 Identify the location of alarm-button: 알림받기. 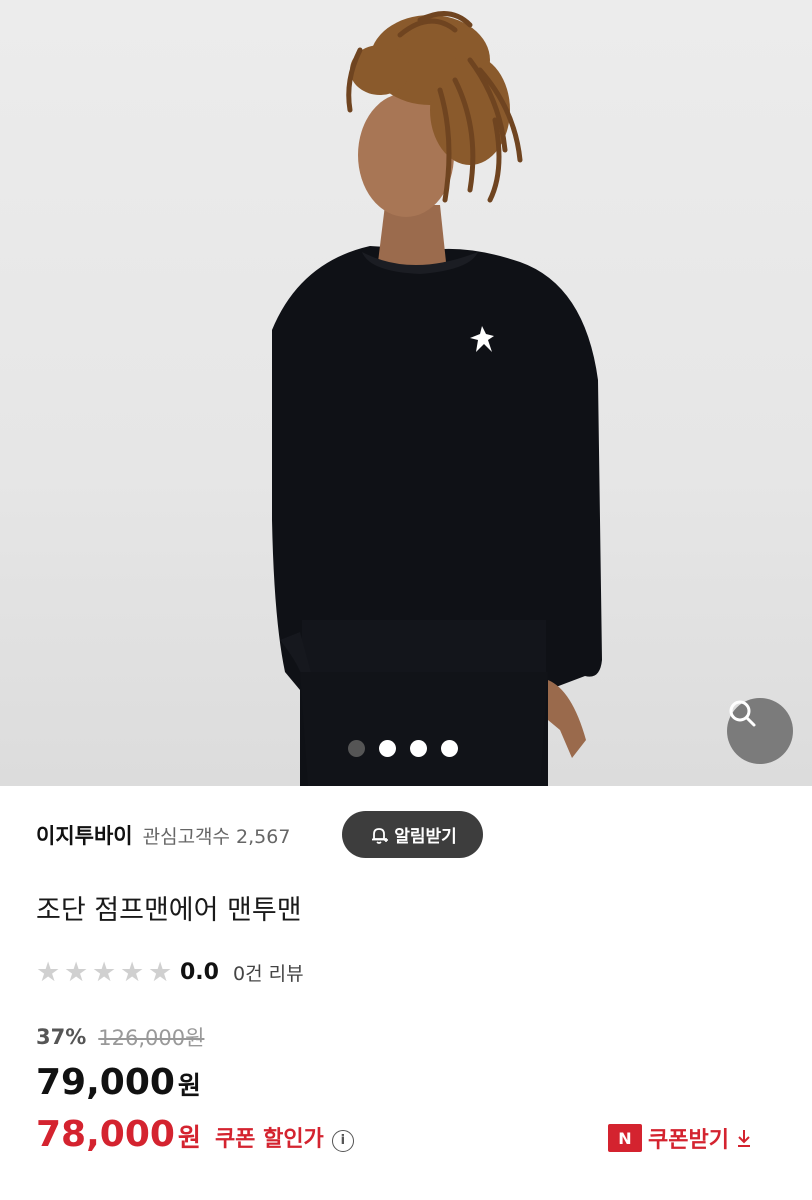
(412, 834).